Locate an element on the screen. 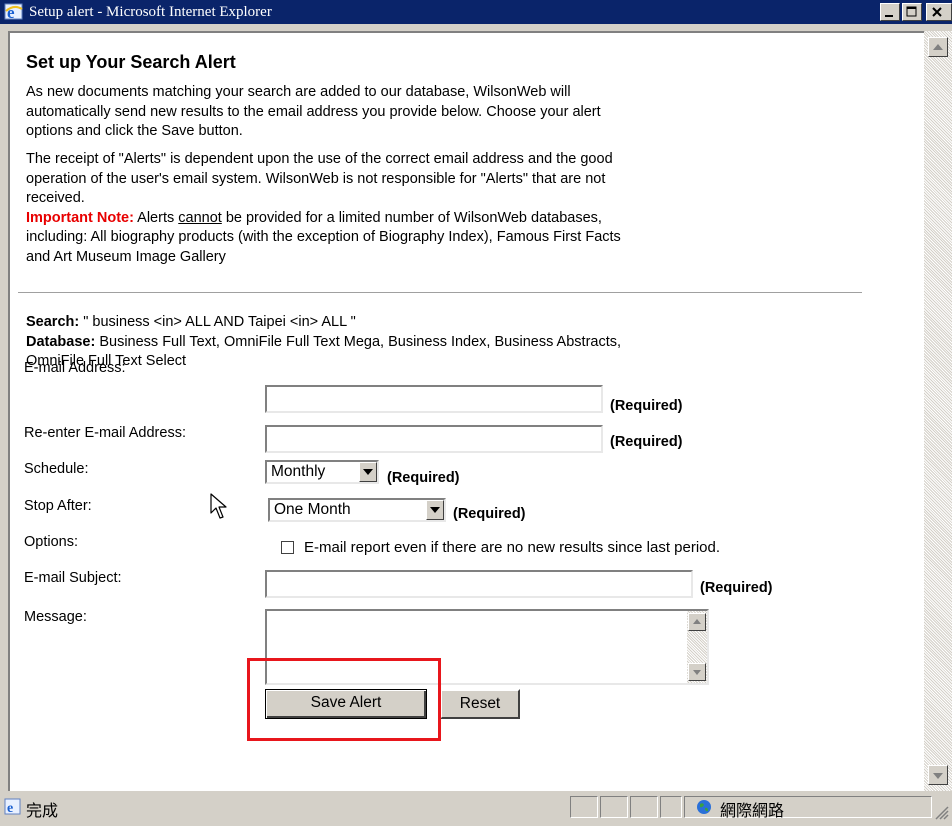  email-label: E-mail Address: is located at coordinates (75, 368).